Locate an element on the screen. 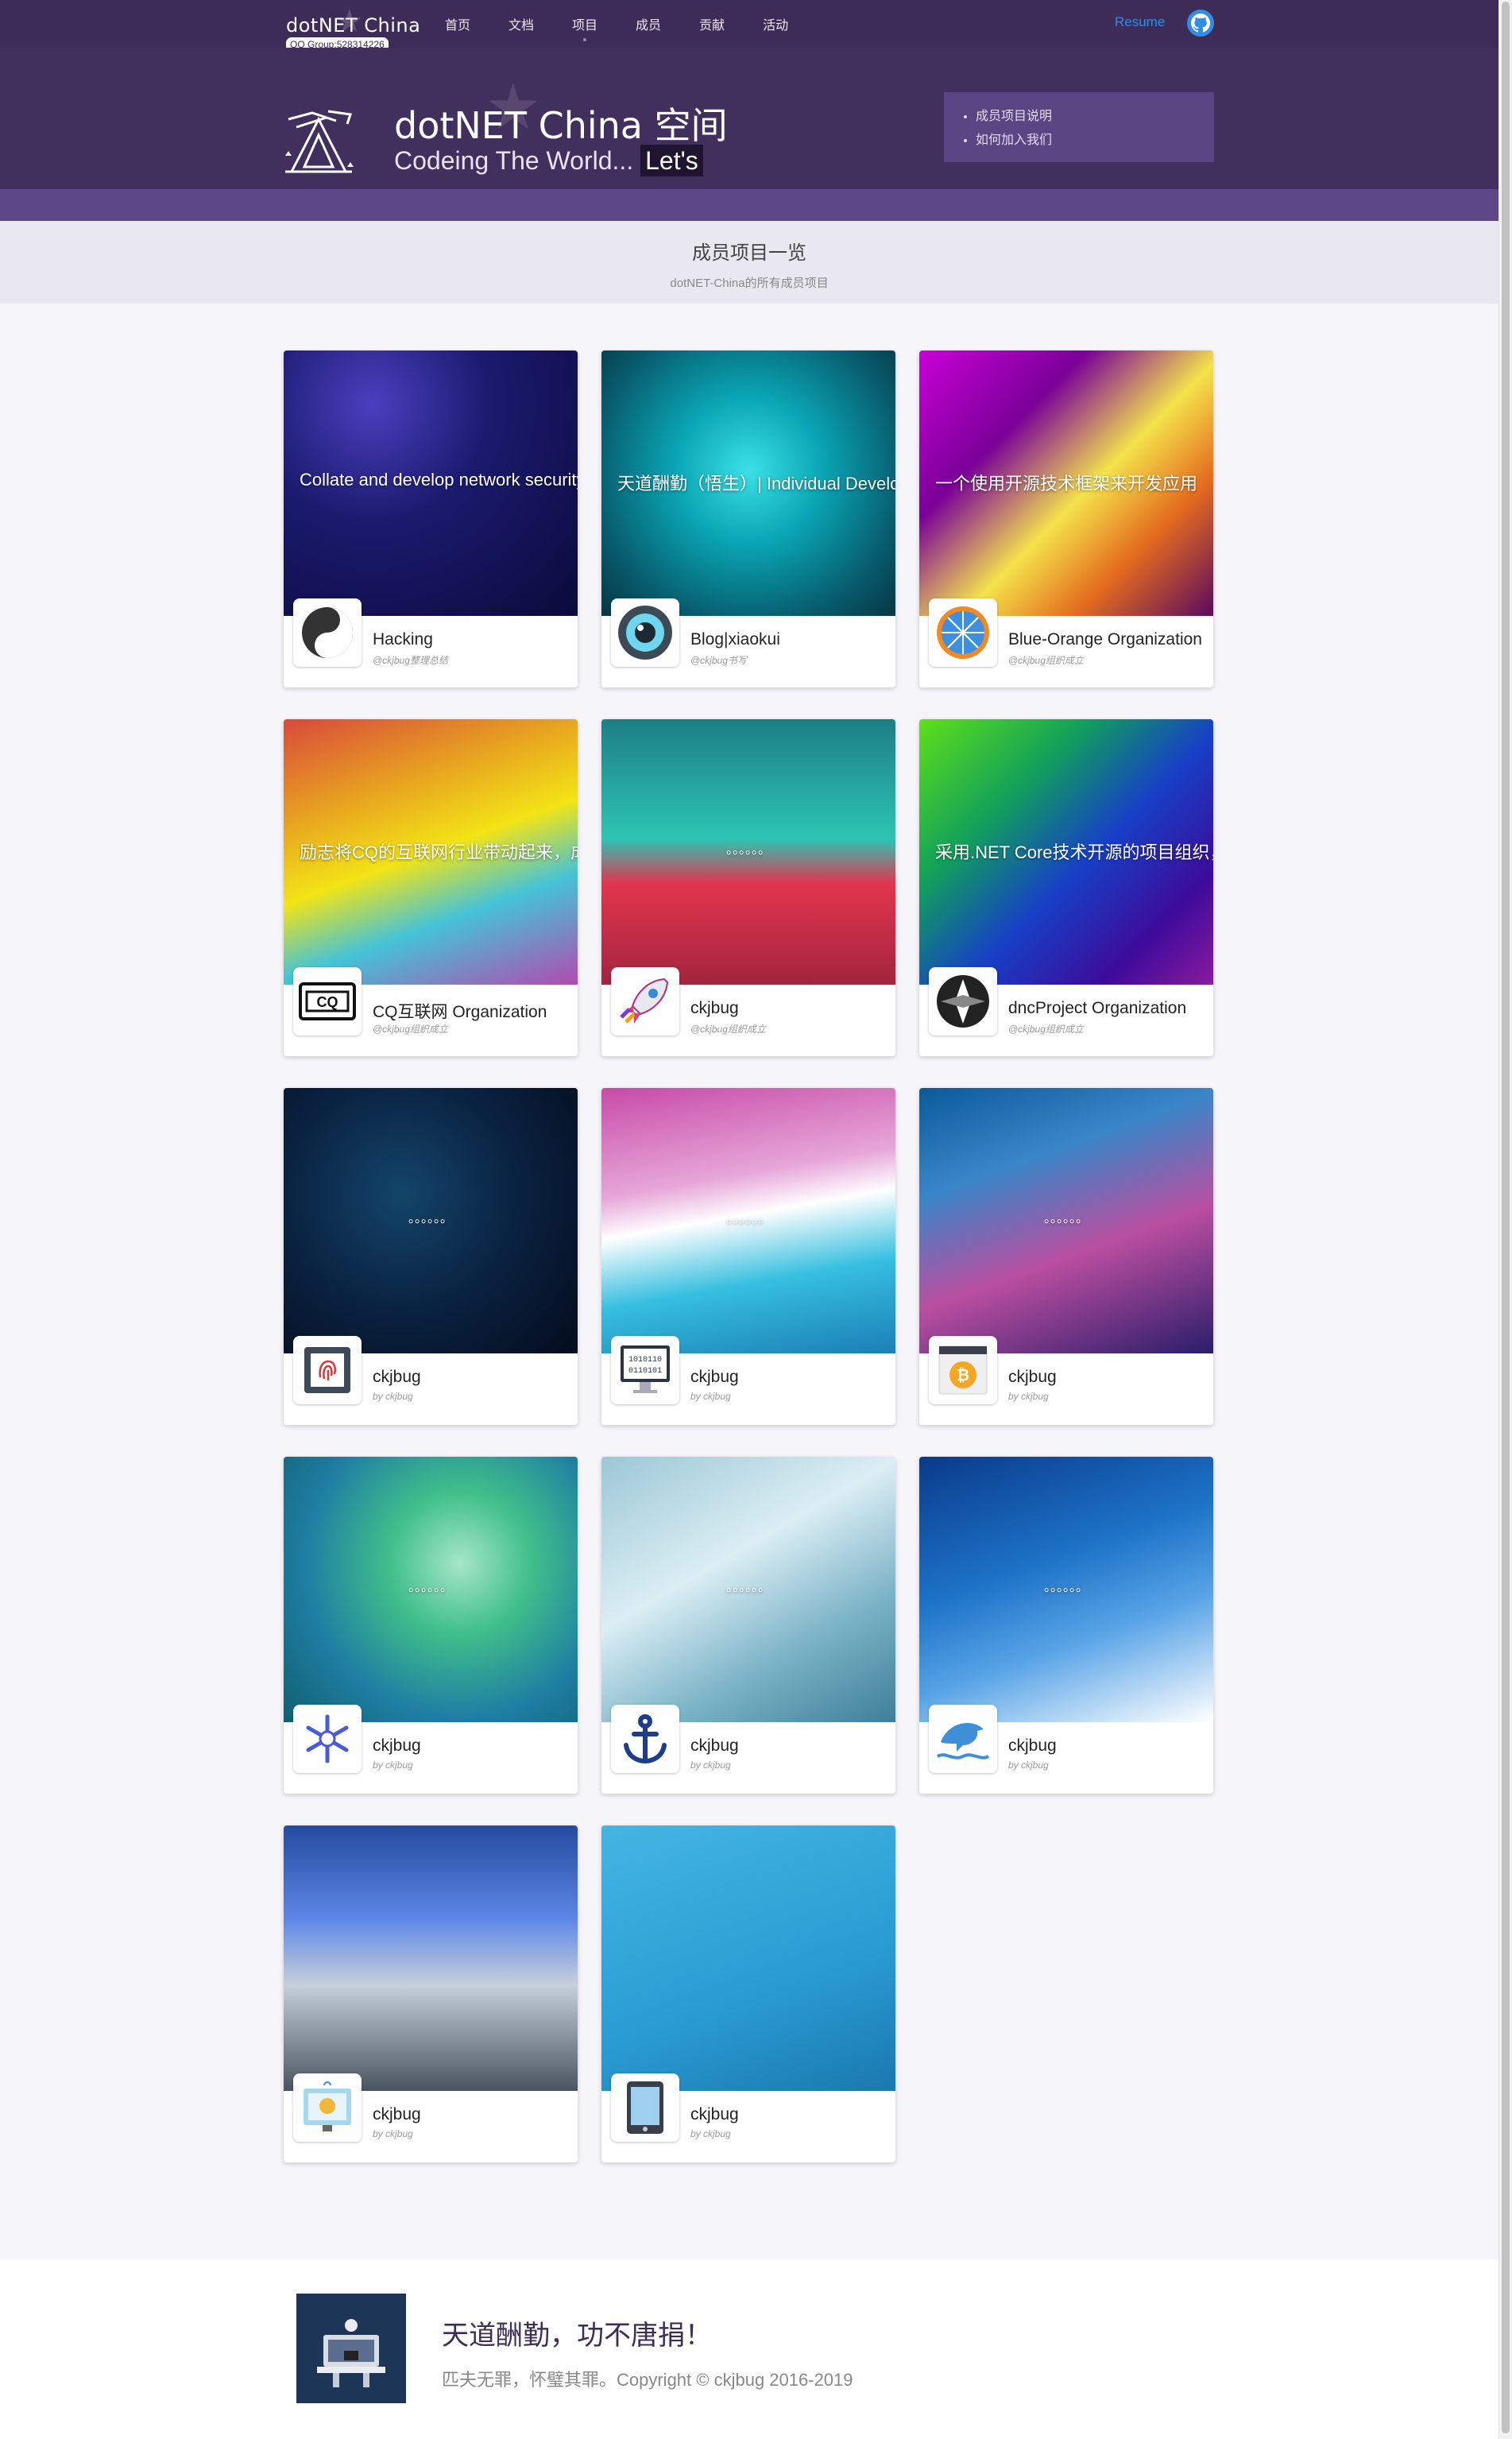  scrollbar-thumb is located at coordinates (1506, 1217).